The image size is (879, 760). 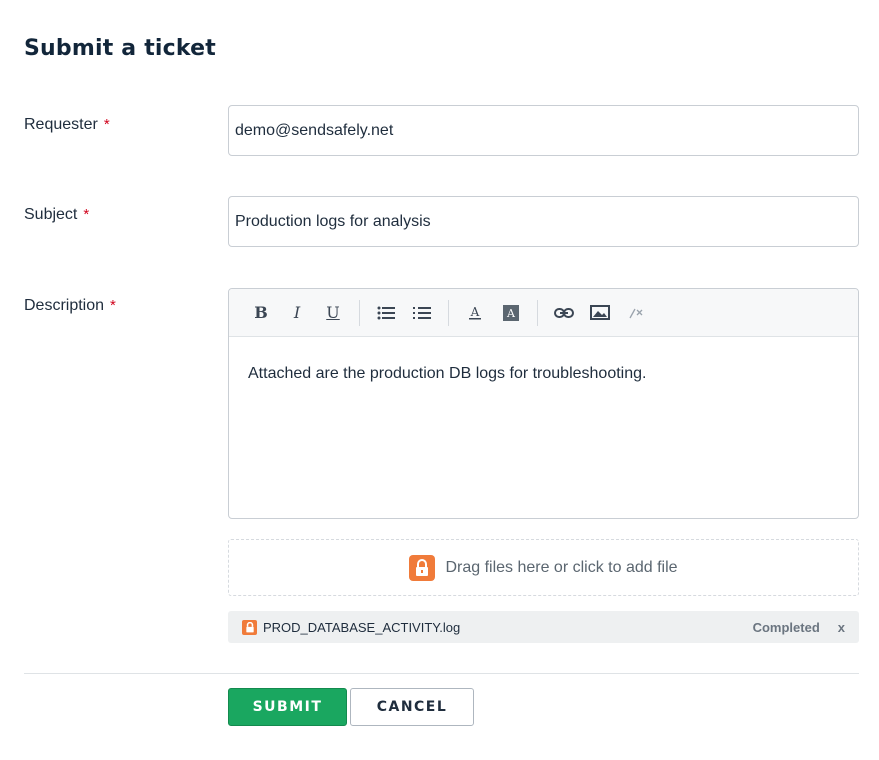 I want to click on subject-label-text: Subject, so click(x=51, y=214).